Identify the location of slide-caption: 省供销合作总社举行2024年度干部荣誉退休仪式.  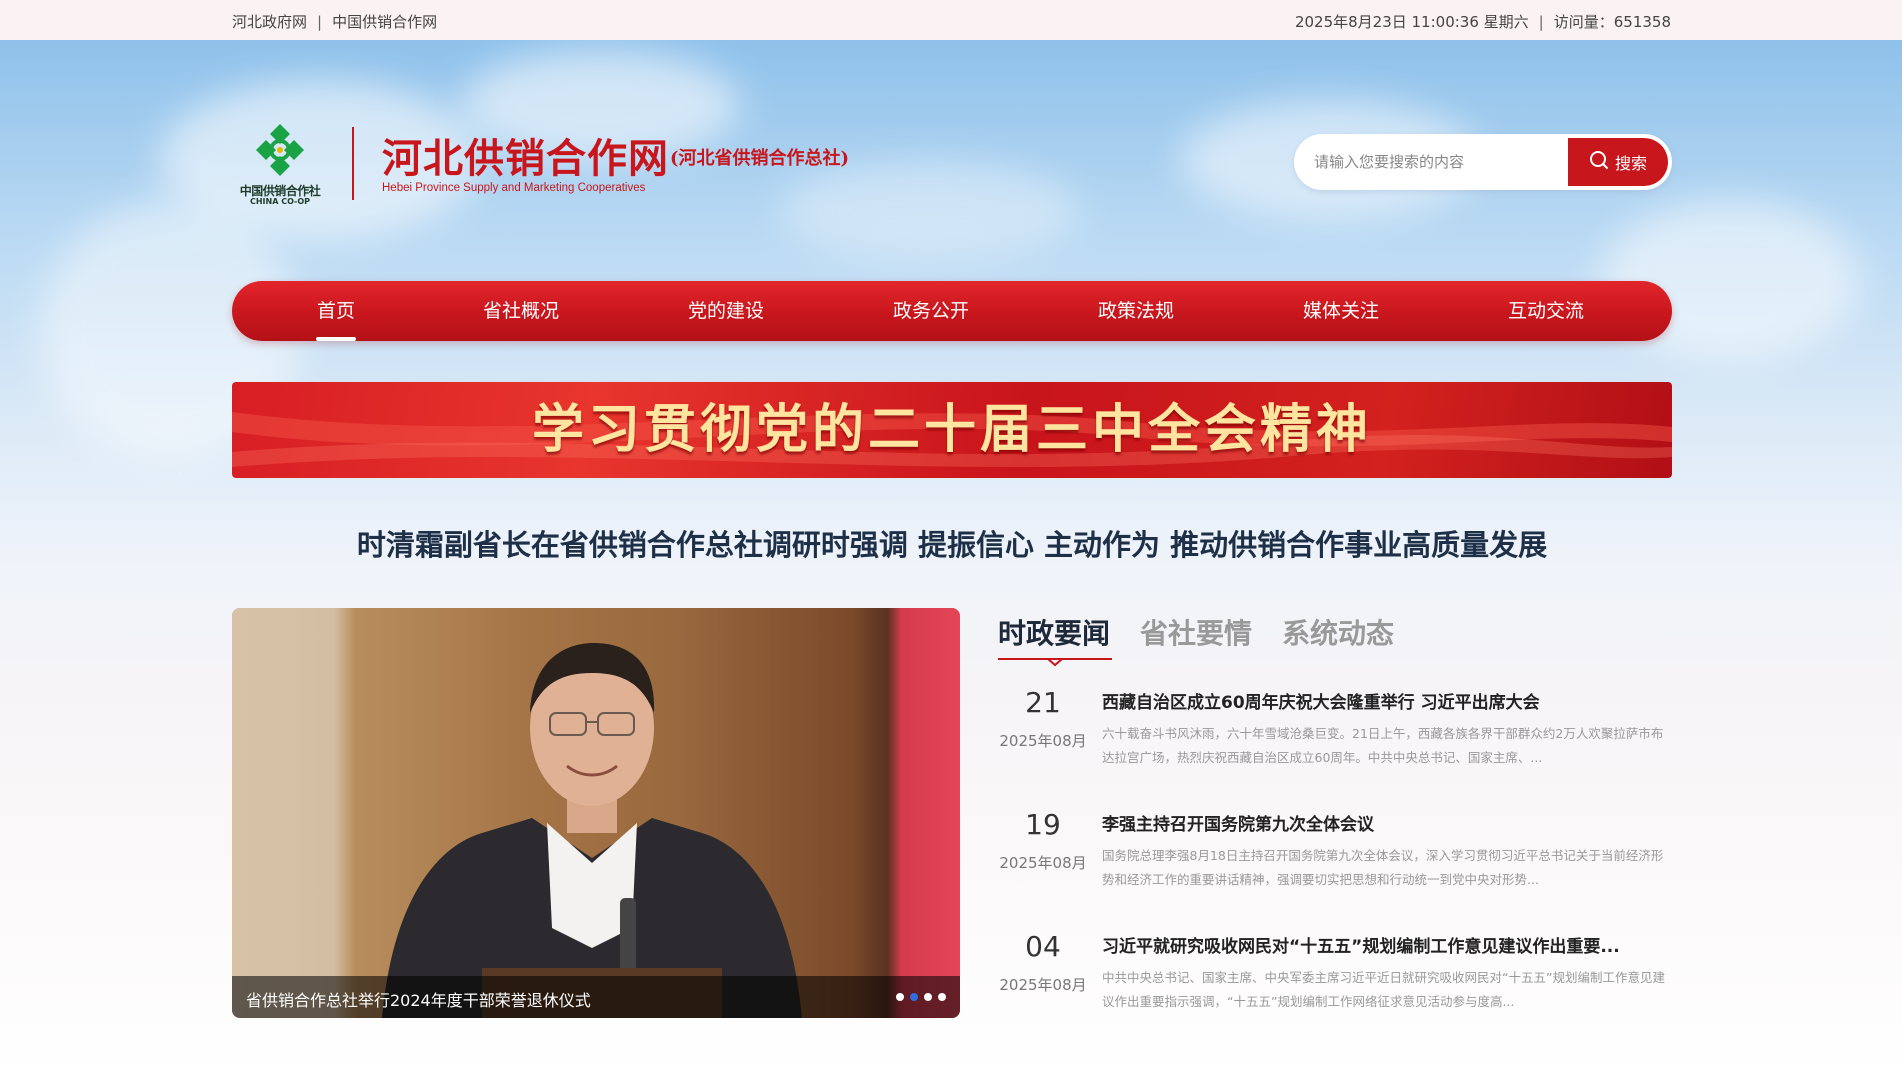
(418, 999).